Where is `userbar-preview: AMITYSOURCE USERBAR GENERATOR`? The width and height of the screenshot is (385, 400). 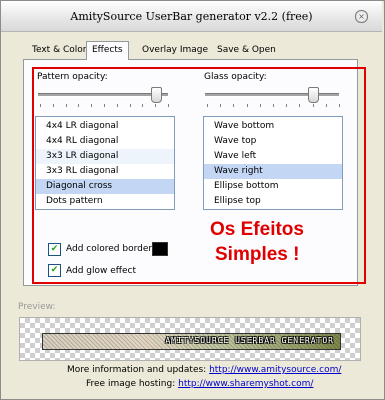
userbar-preview: AMITYSOURCE USERBAR GENERATOR is located at coordinates (191, 341).